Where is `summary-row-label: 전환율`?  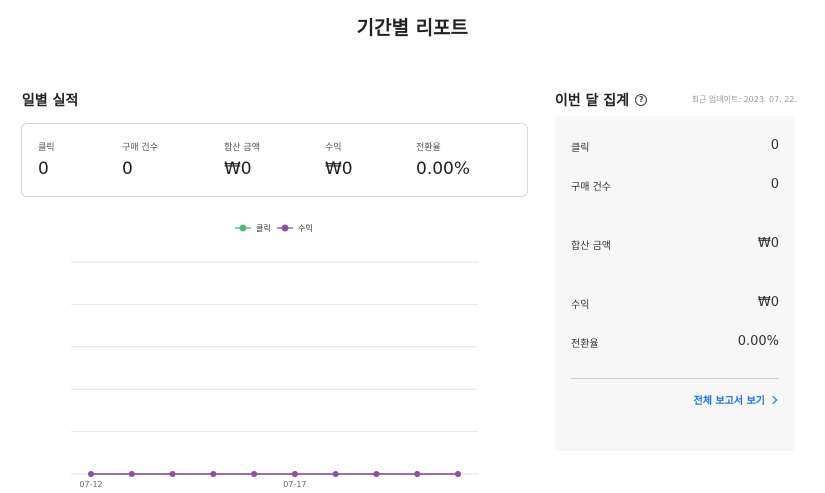 summary-row-label: 전환율 is located at coordinates (585, 344).